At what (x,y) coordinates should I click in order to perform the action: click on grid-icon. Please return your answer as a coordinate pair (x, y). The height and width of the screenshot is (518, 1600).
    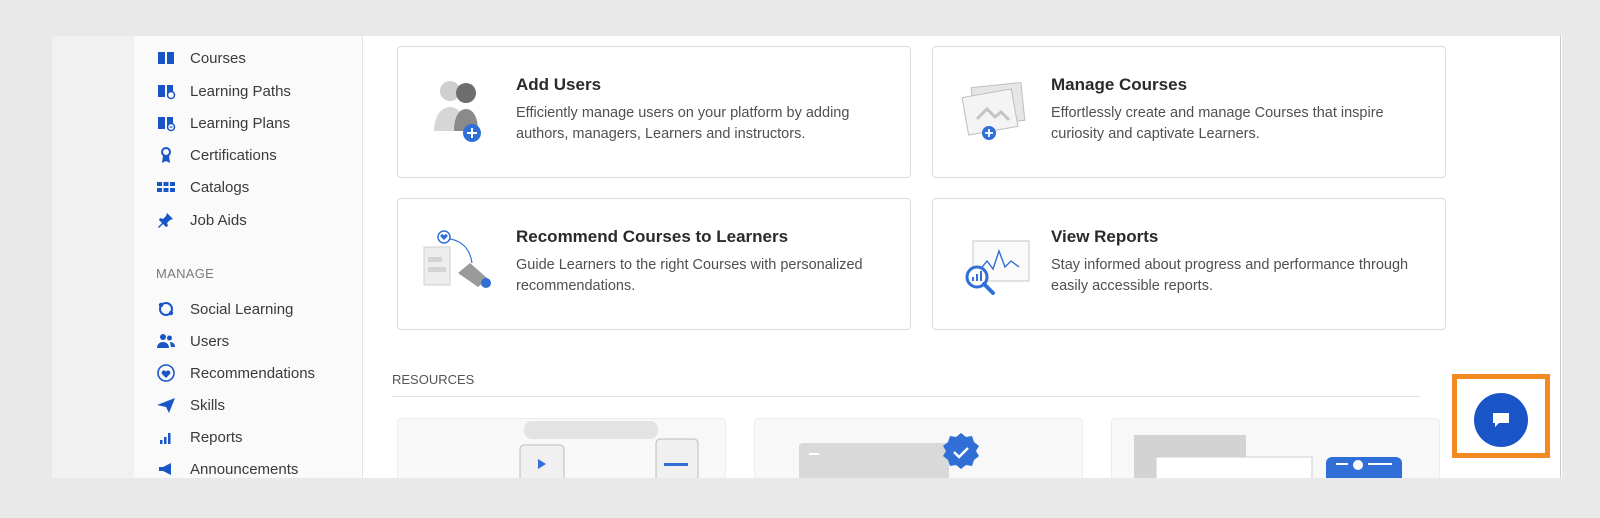
    Looking at the image, I should click on (166, 187).